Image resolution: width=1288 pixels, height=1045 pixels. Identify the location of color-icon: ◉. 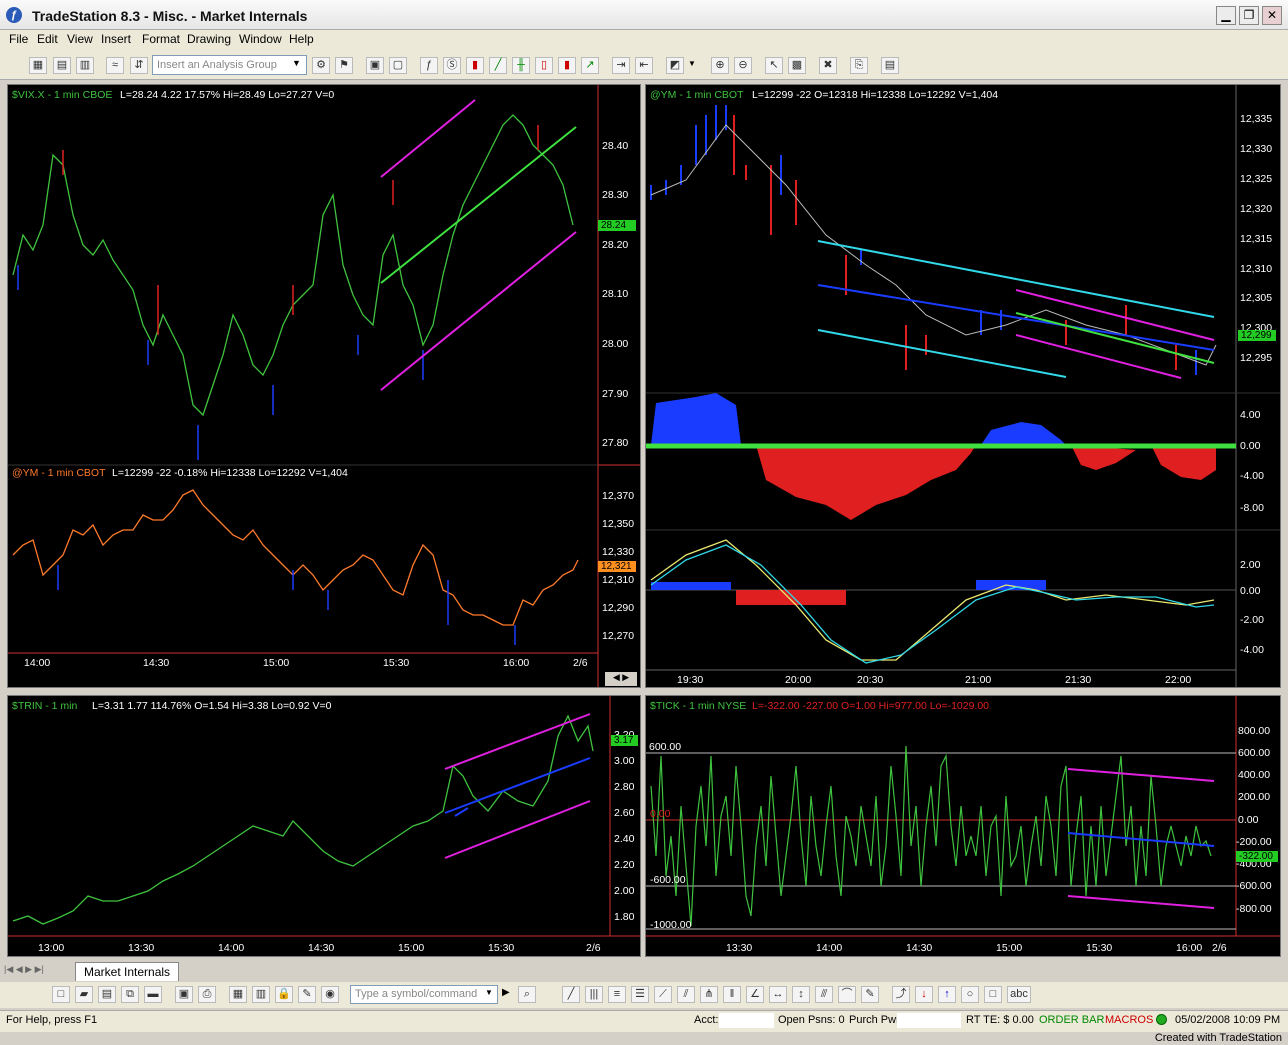
(330, 994).